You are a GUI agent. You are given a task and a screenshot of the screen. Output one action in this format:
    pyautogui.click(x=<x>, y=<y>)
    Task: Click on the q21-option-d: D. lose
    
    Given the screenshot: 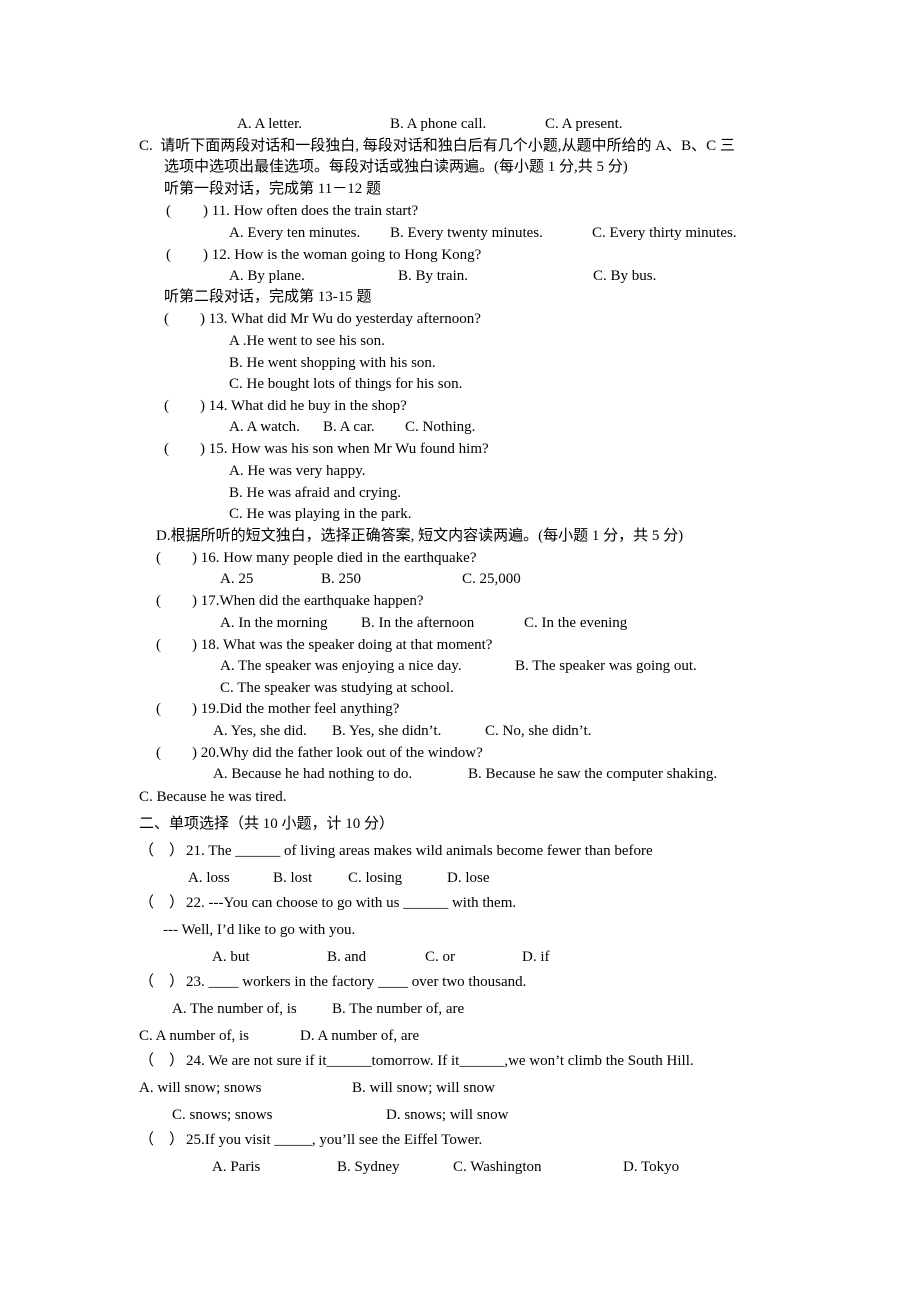 What is the action you would take?
    pyautogui.click(x=468, y=878)
    